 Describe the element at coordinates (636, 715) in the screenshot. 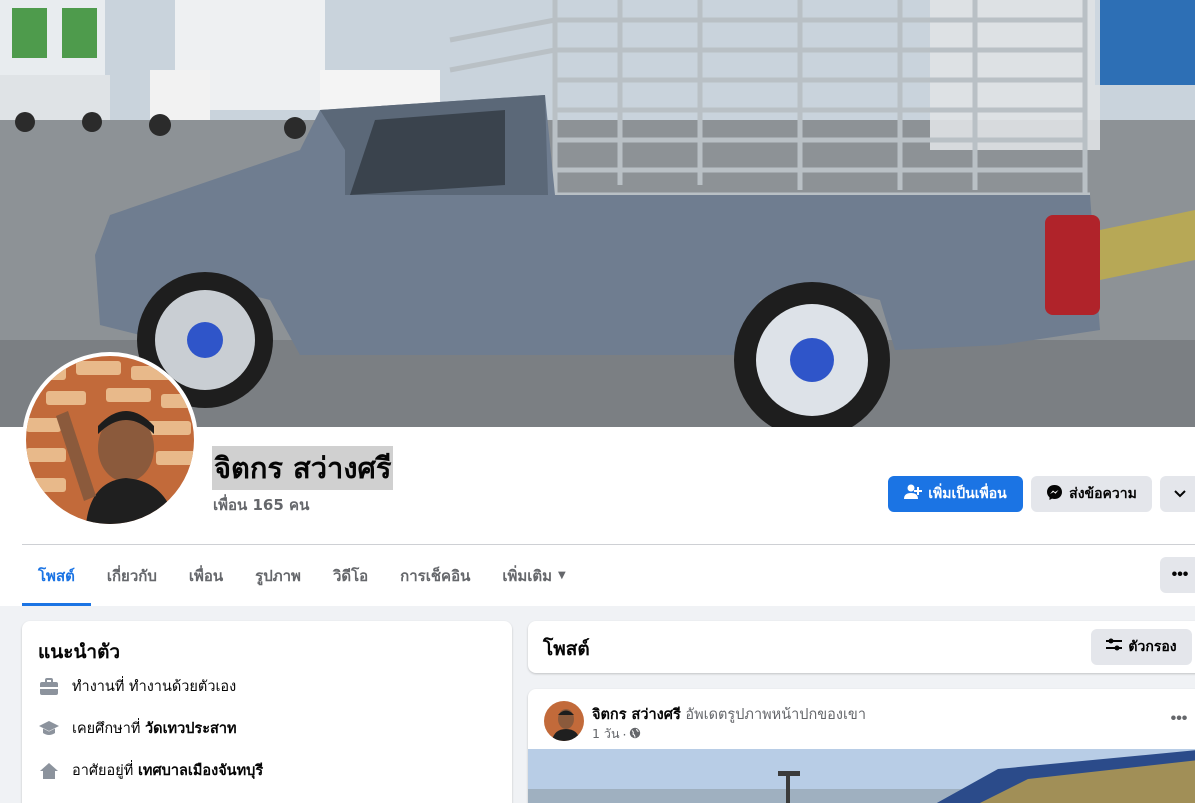

I see `post-author-name: จิตกร สว่างศรี` at that location.